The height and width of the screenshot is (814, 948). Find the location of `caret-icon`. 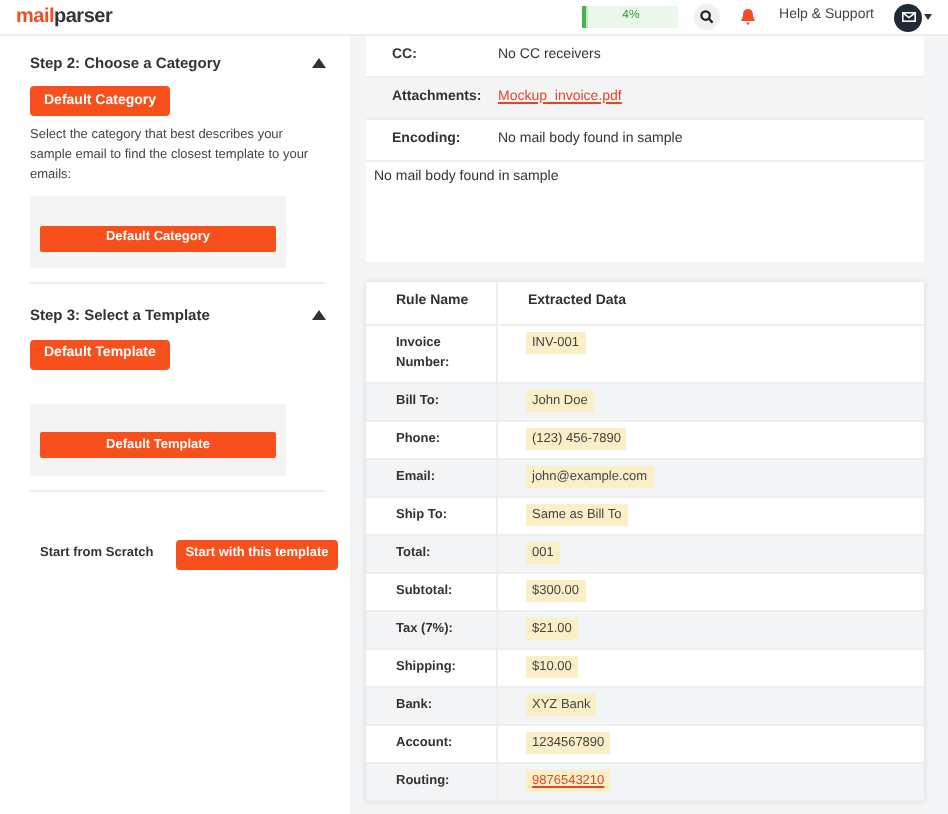

caret-icon is located at coordinates (928, 17).